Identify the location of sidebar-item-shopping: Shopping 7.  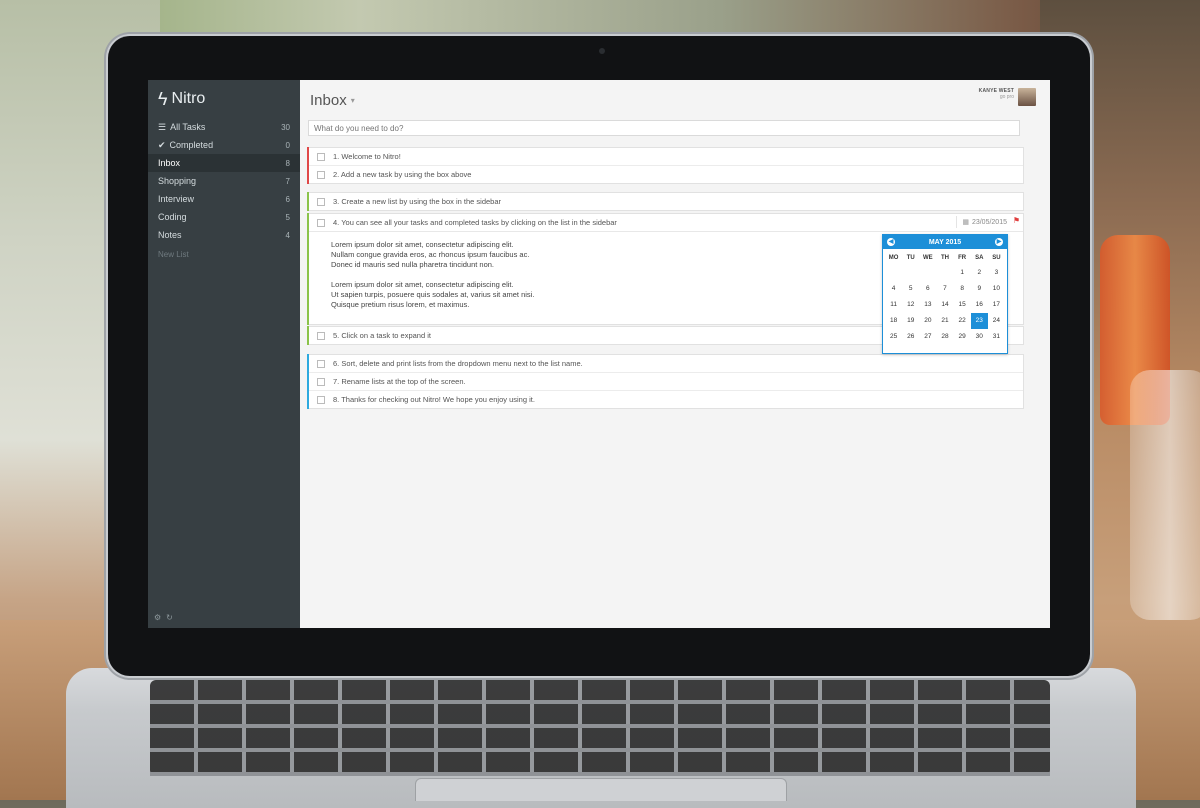
(224, 181).